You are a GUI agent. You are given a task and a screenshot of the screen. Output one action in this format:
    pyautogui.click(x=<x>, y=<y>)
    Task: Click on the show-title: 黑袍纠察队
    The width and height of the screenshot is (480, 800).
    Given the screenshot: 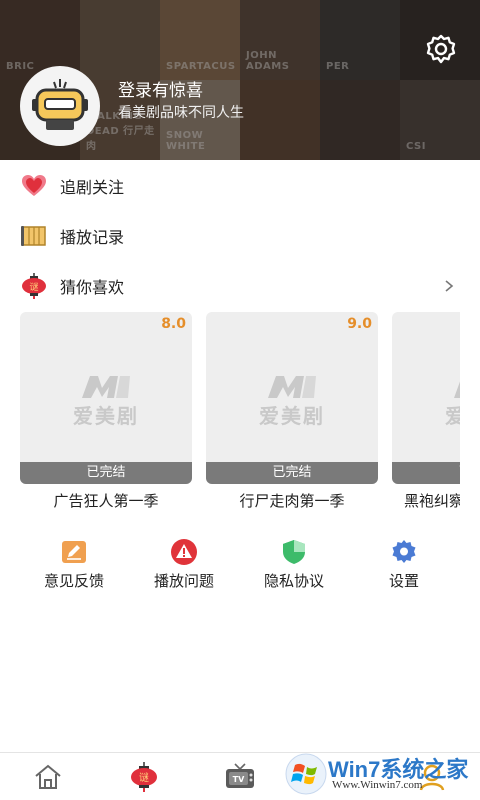 What is the action you would take?
    pyautogui.click(x=432, y=501)
    